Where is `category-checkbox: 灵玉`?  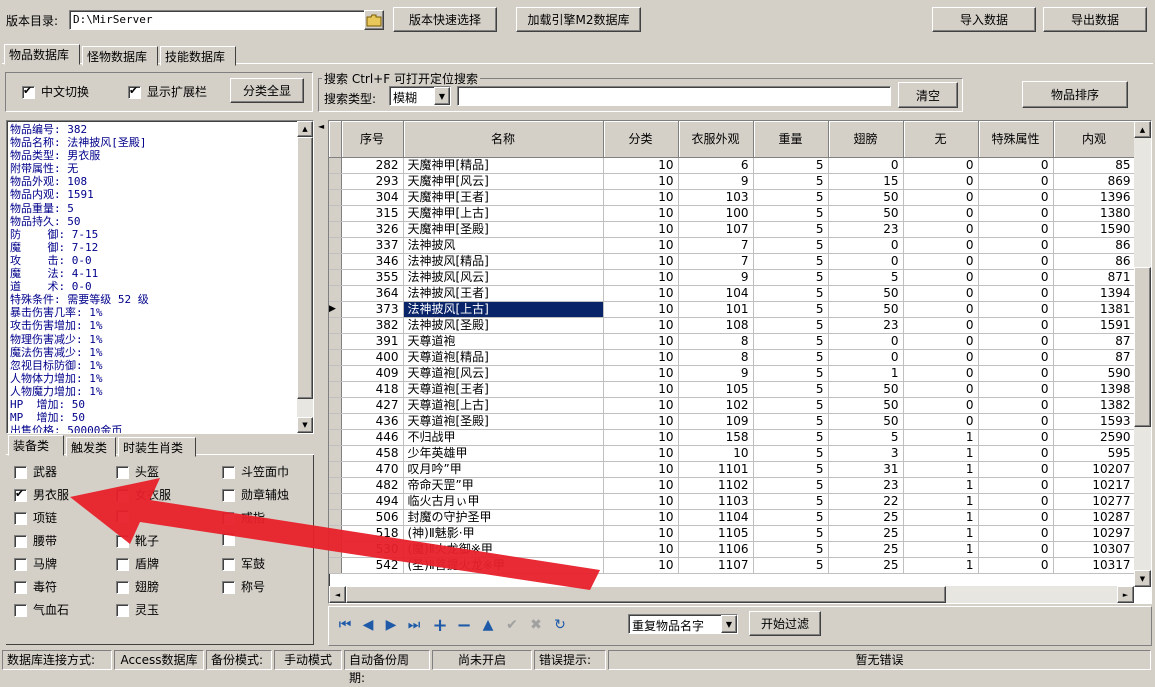 category-checkbox: 灵玉 is located at coordinates (137, 609).